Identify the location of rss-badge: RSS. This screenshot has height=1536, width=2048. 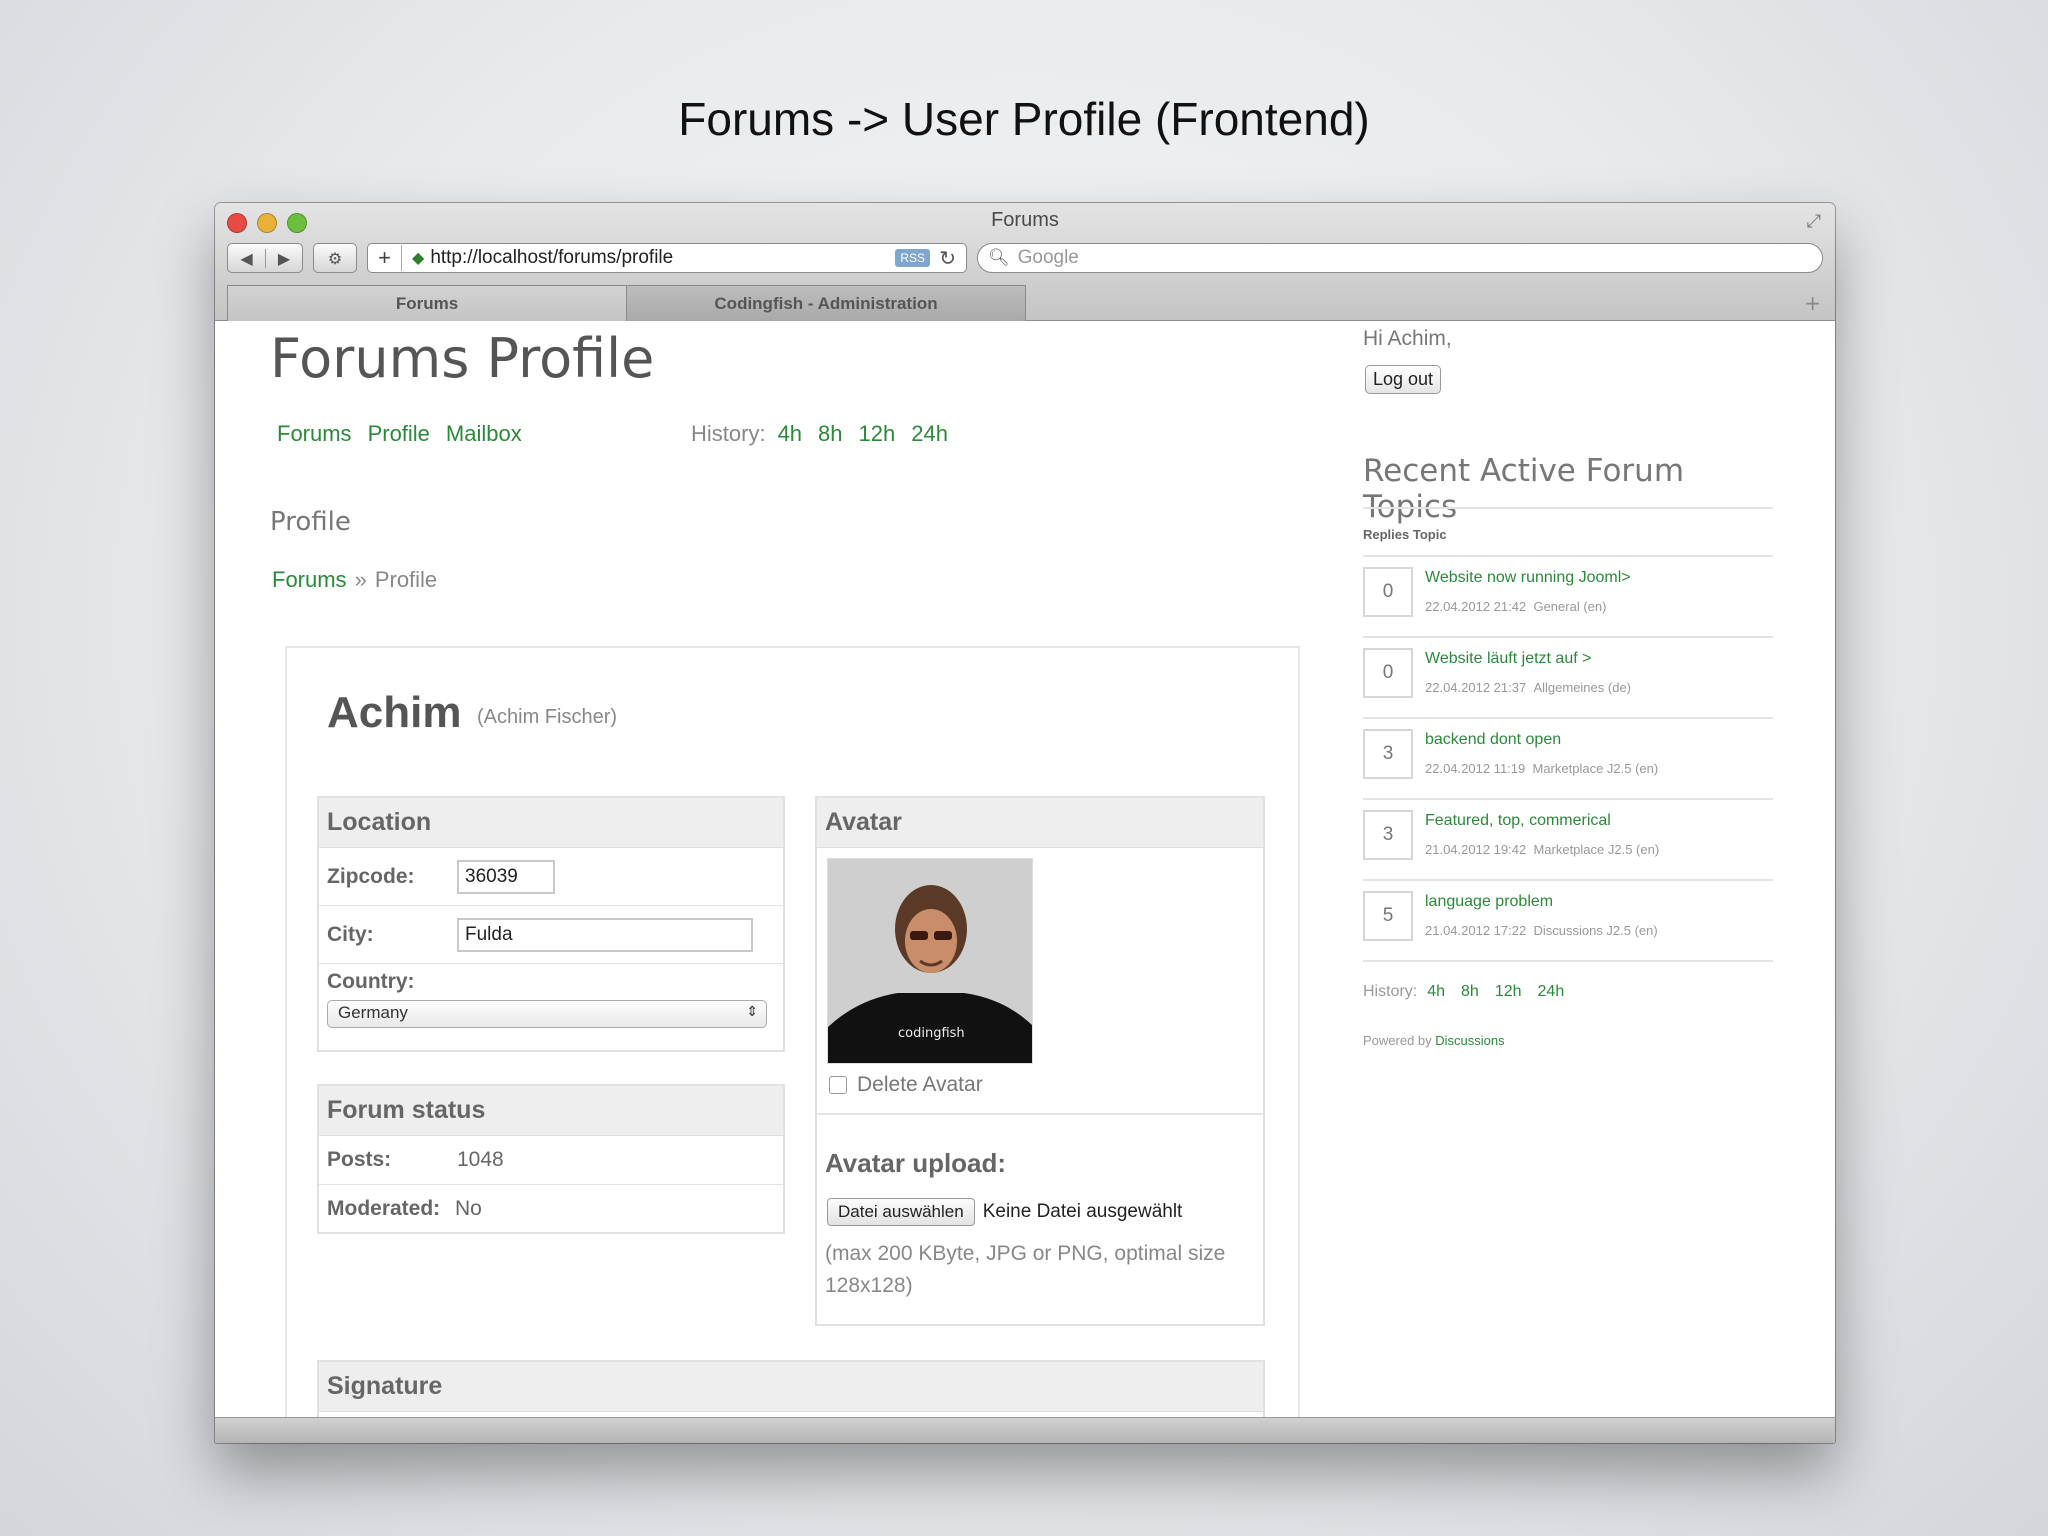
(912, 258).